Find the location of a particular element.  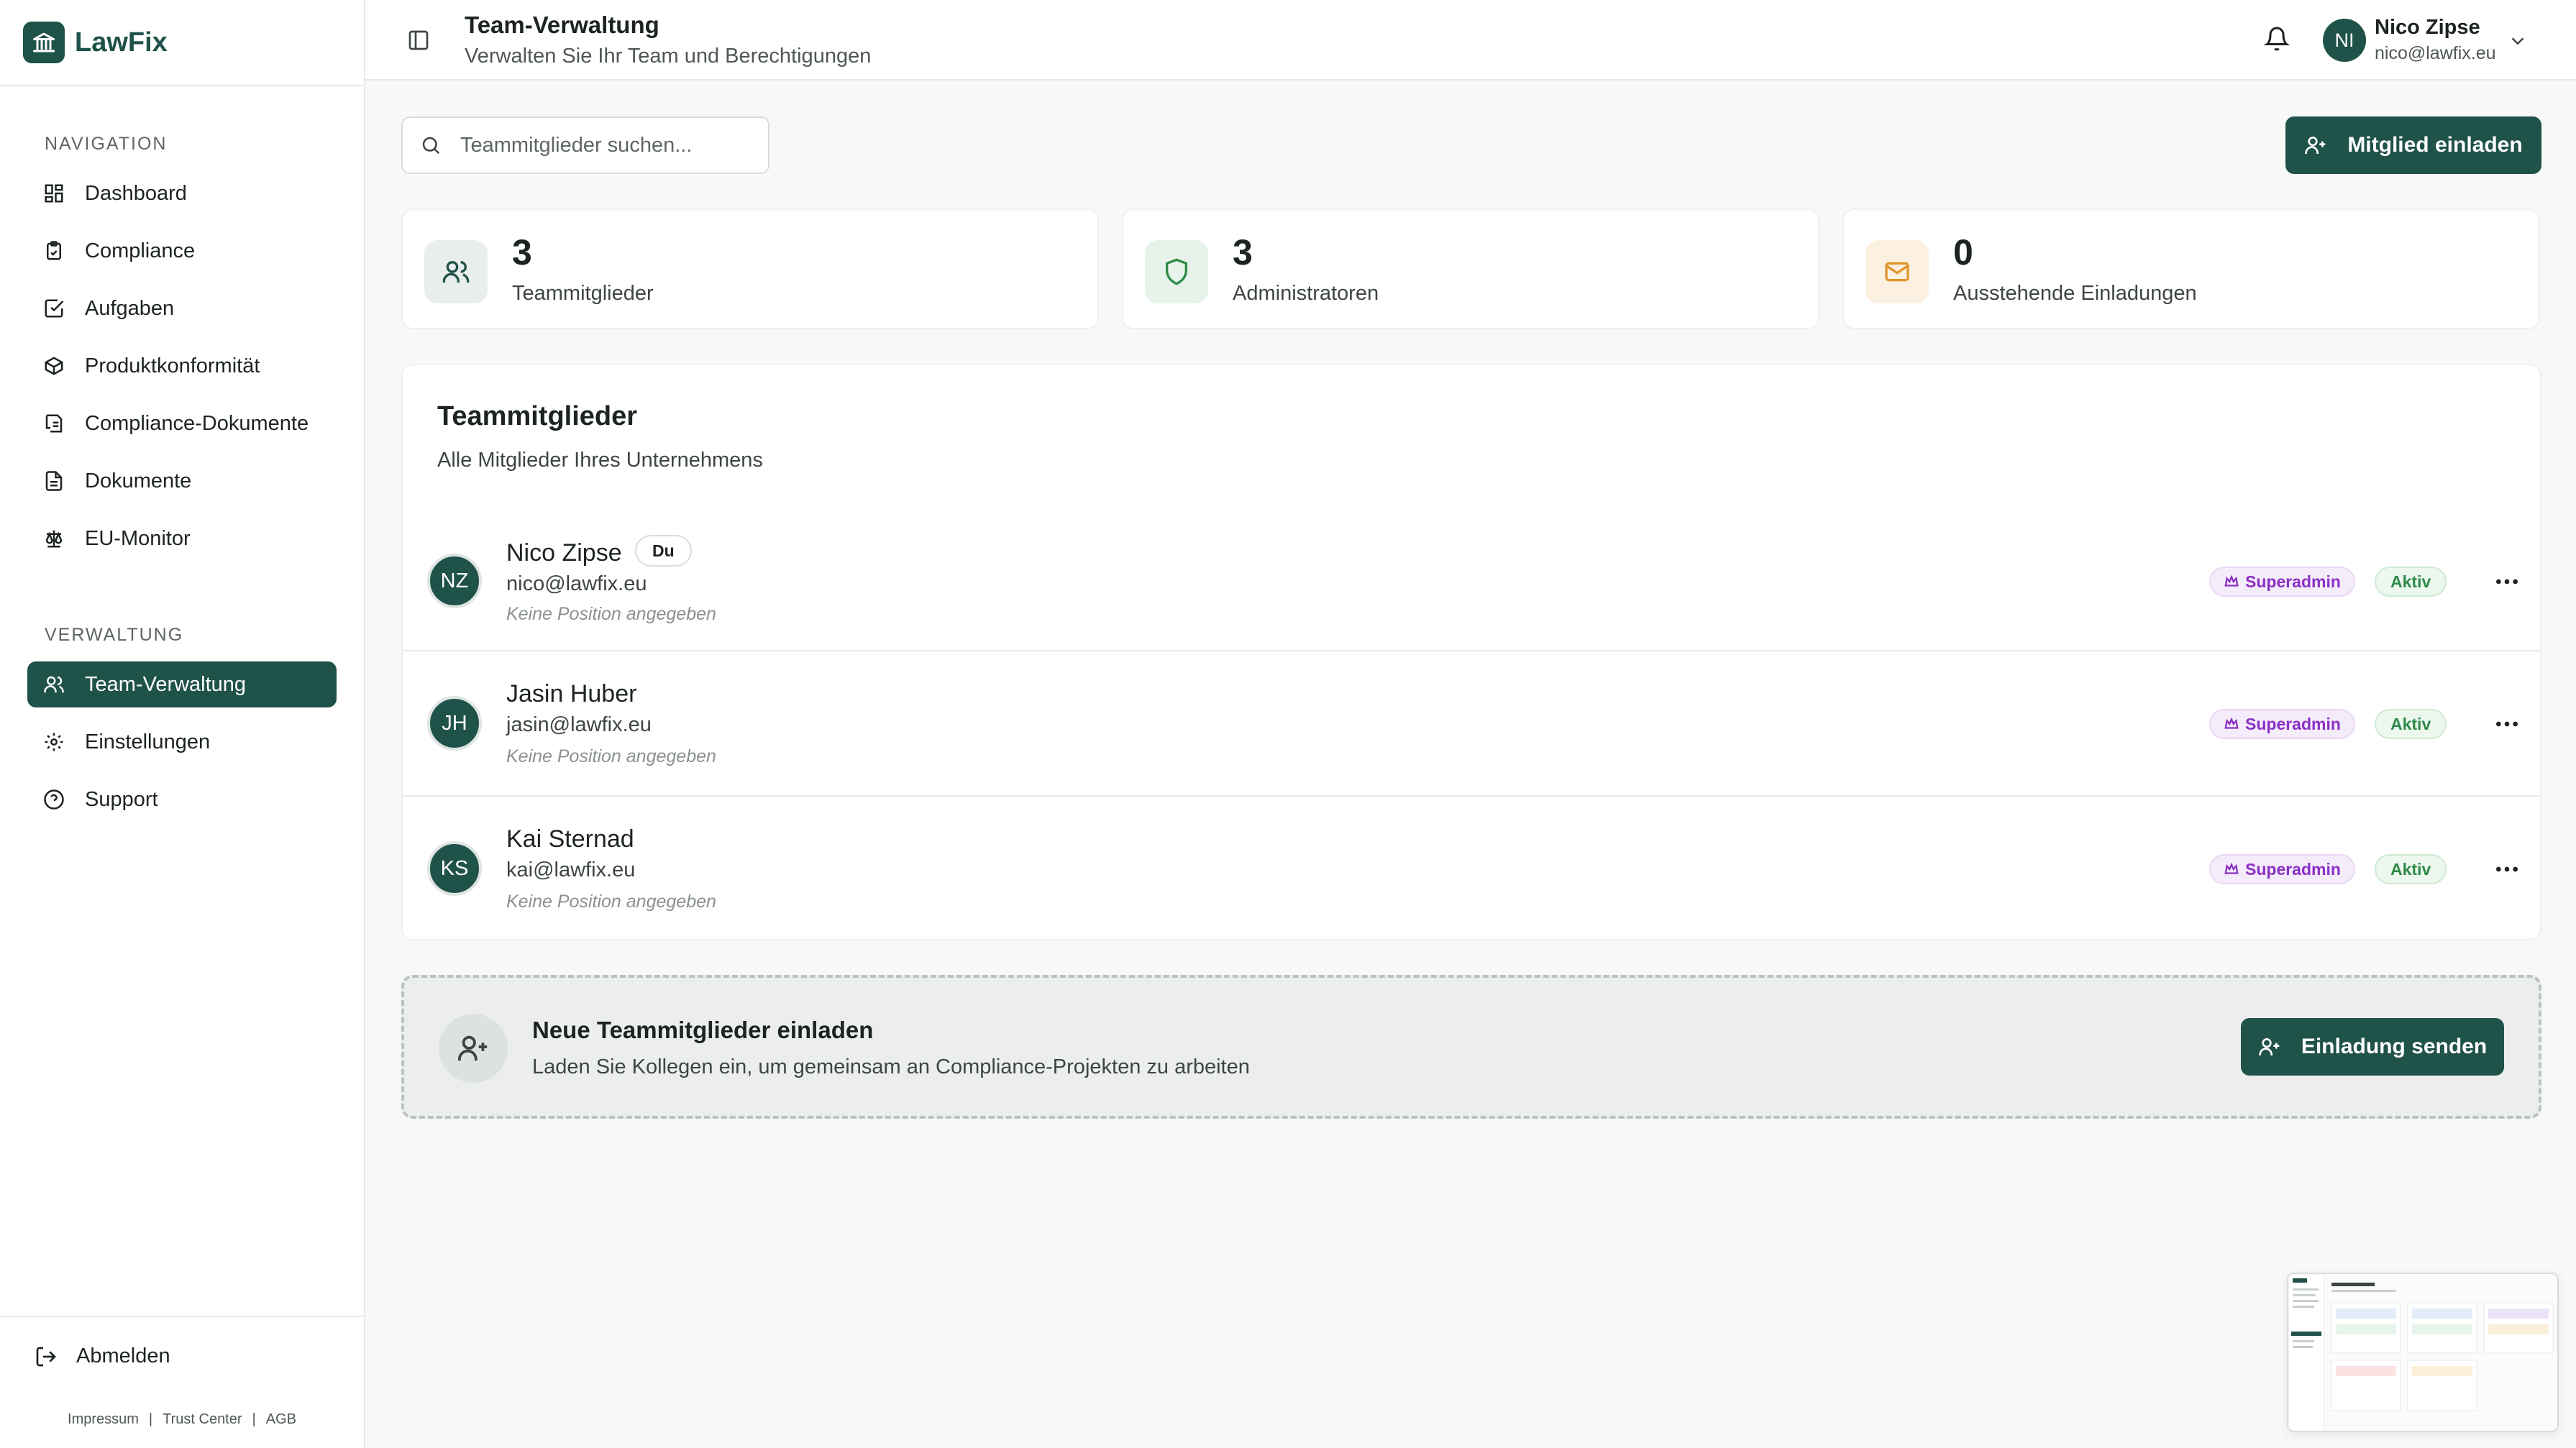

user-email: nico@lawfix.eu is located at coordinates (2435, 53).